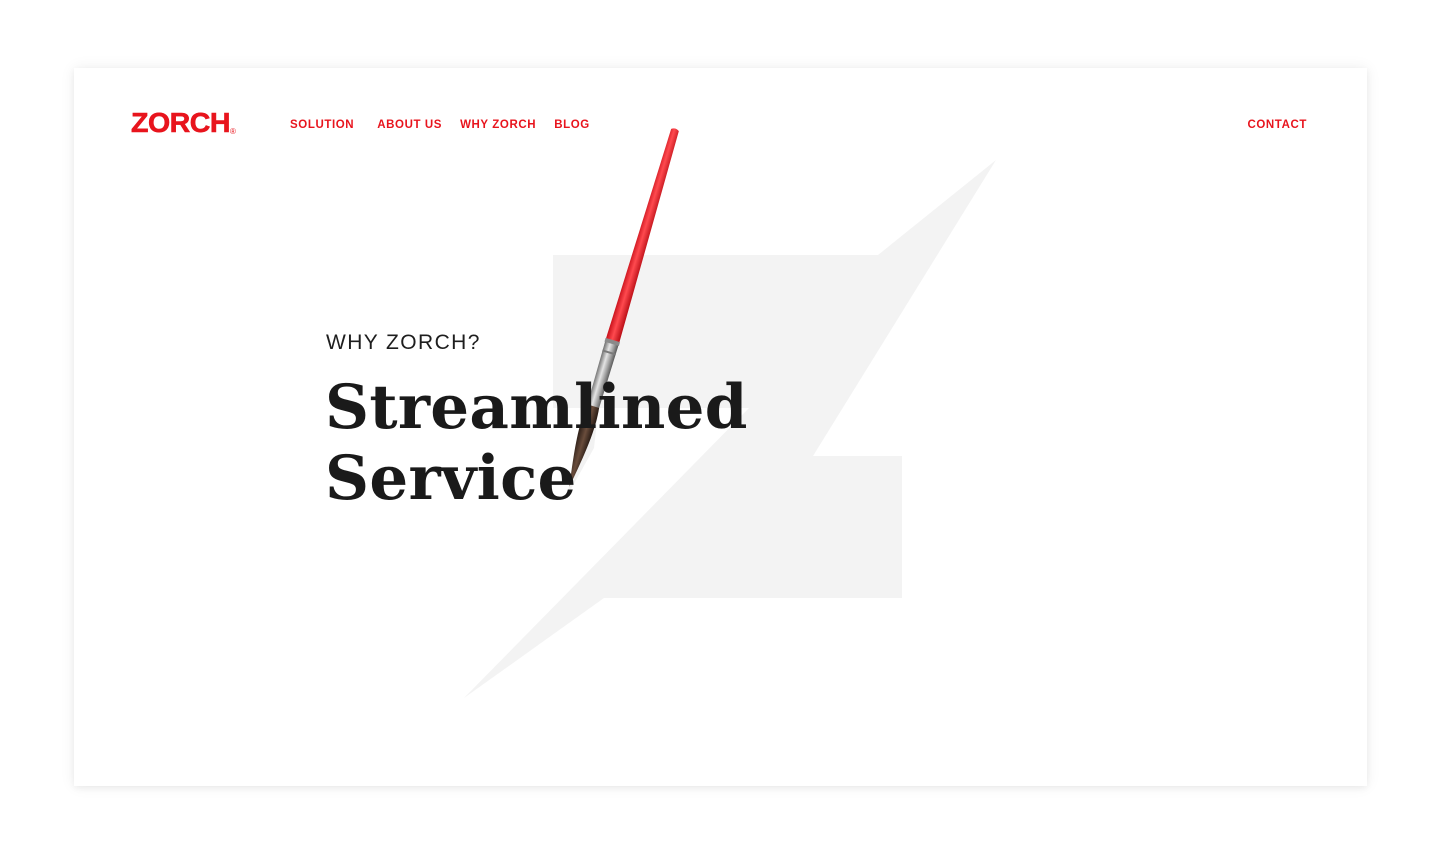 Image resolution: width=1440 pixels, height=858 pixels. What do you see at coordinates (322, 125) in the screenshot?
I see `nav-link-solution: SOLUTION` at bounding box center [322, 125].